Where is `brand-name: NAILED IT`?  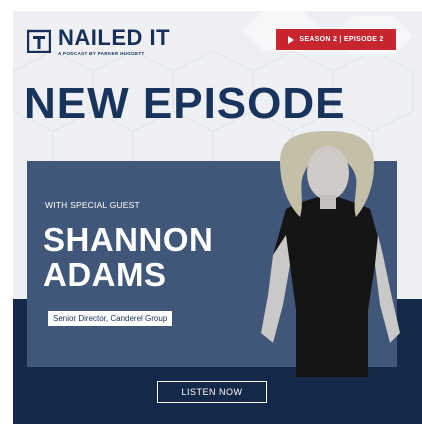
brand-name: NAILED IT is located at coordinates (114, 37).